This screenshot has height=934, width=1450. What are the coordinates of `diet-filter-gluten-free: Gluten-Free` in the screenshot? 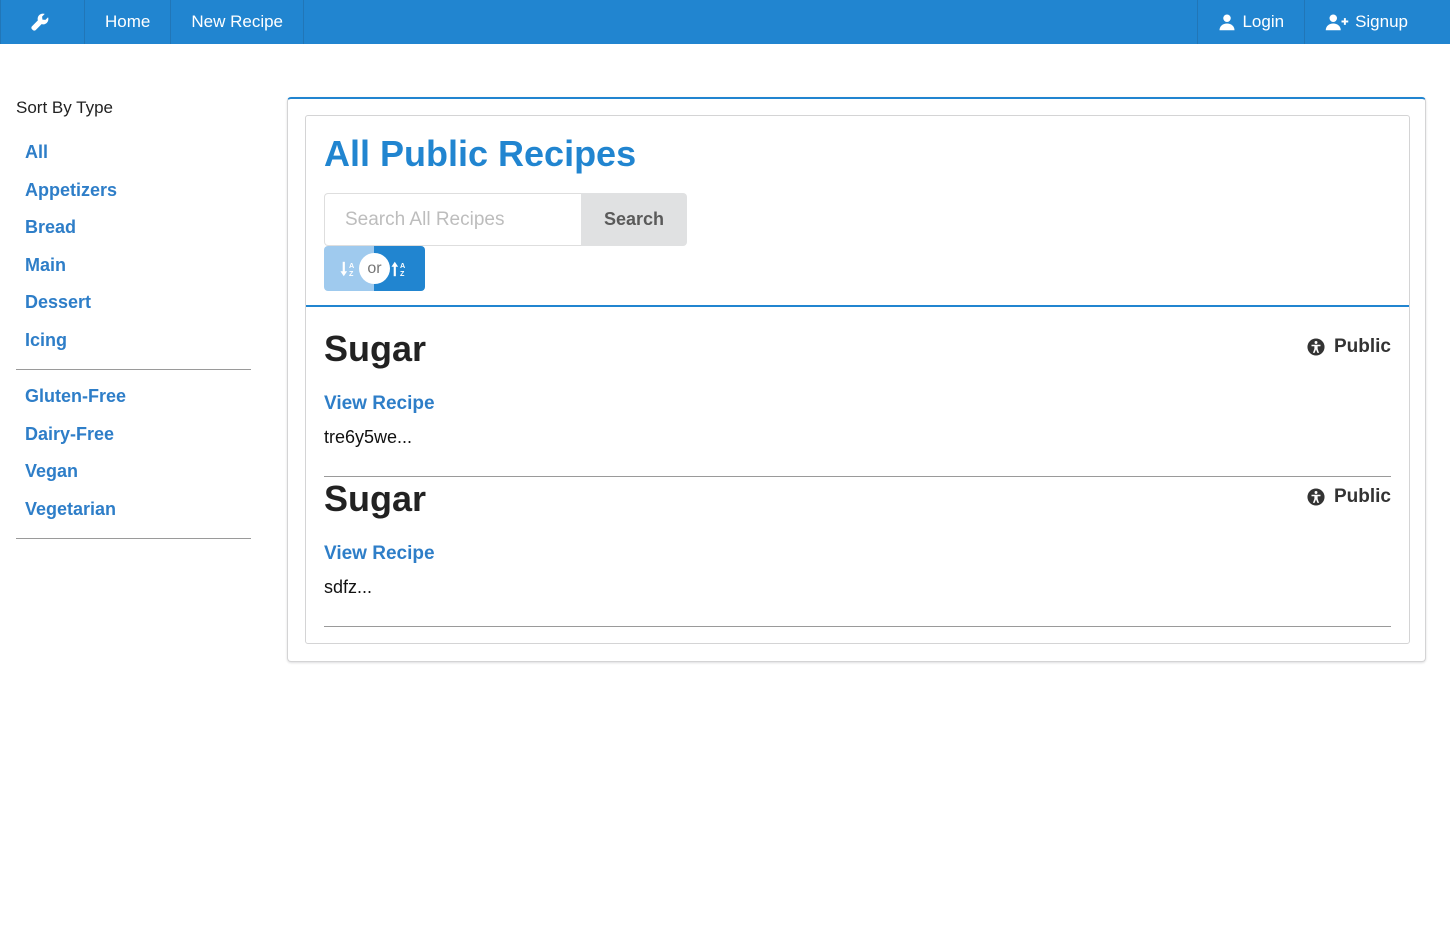 It's located at (133, 403).